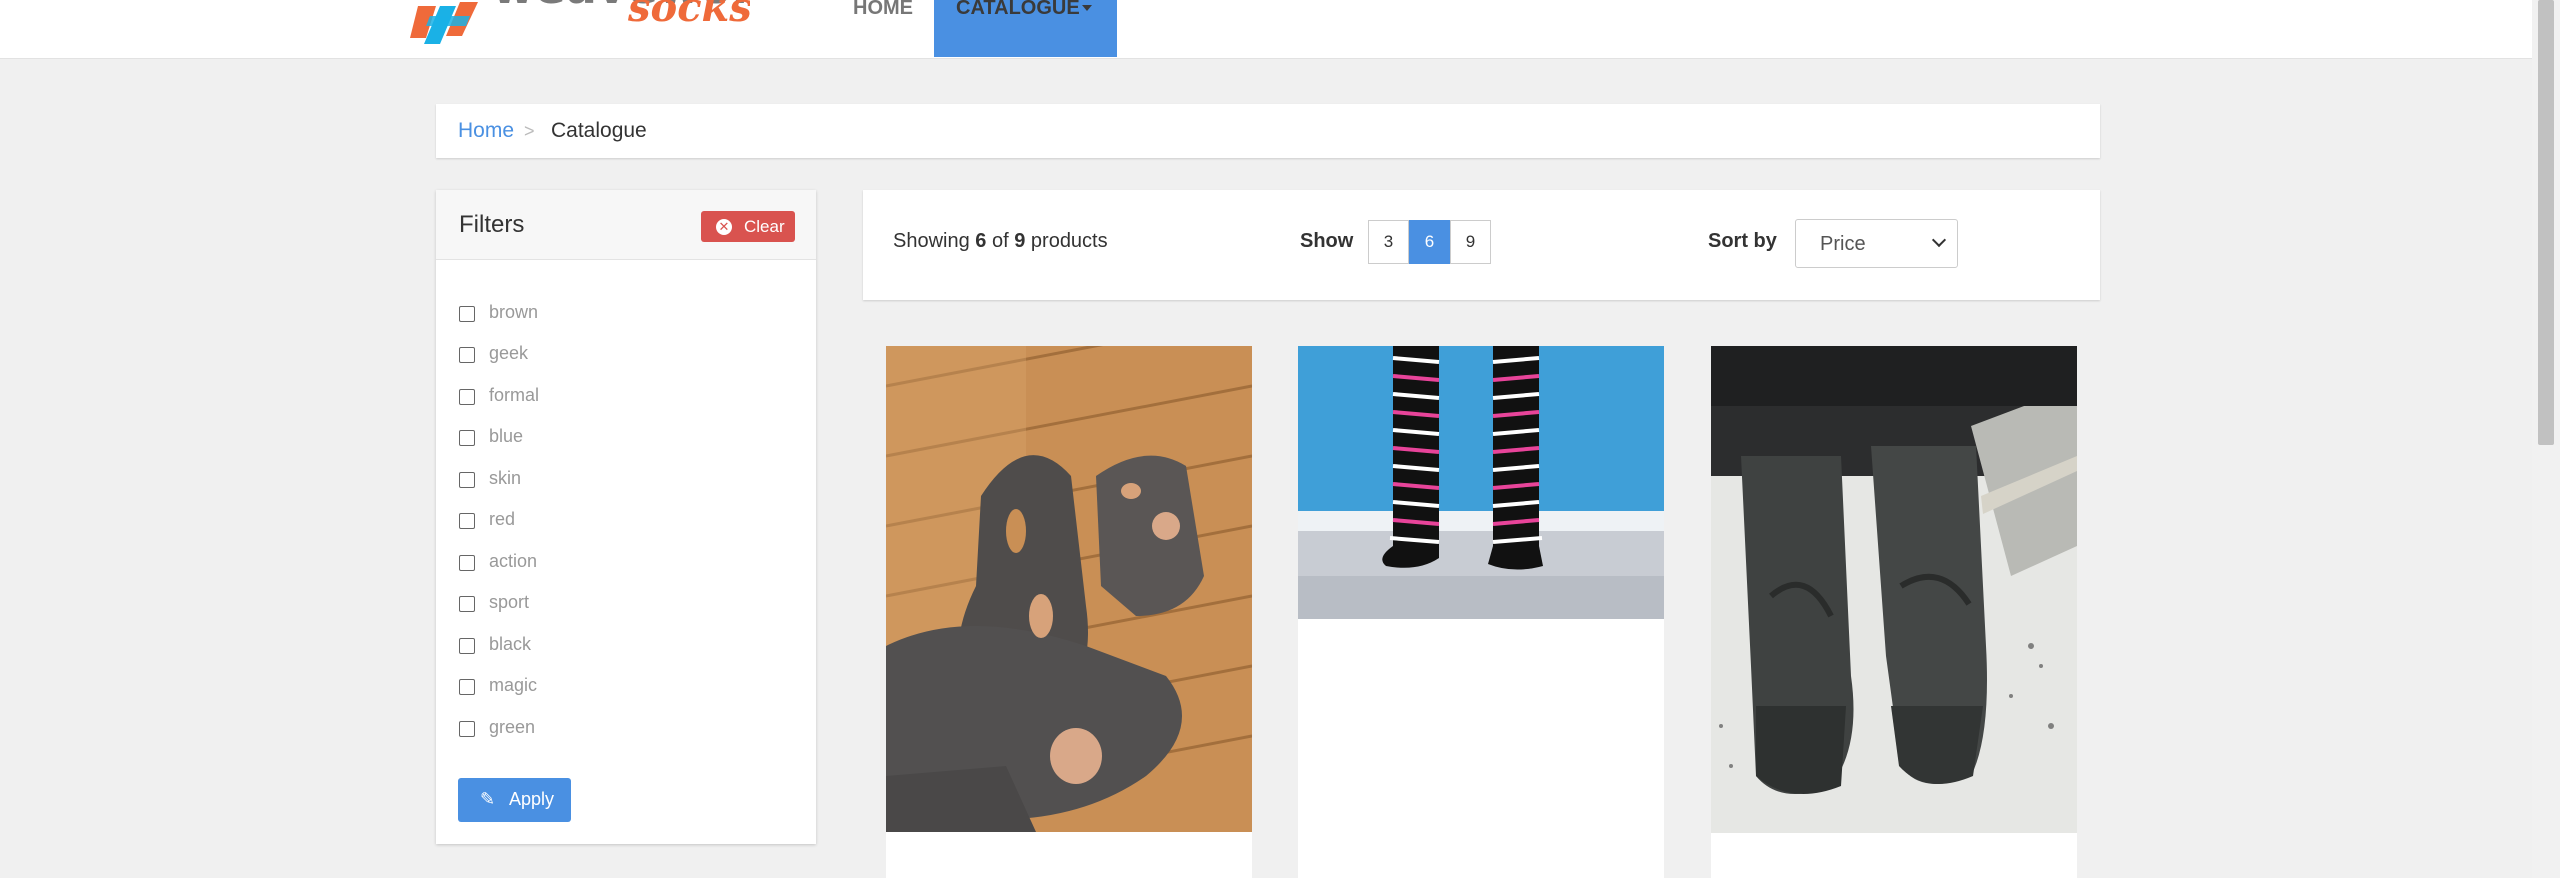 This screenshot has width=2560, height=878. What do you see at coordinates (1388, 242) in the screenshot?
I see `page-size-3-button: 3` at bounding box center [1388, 242].